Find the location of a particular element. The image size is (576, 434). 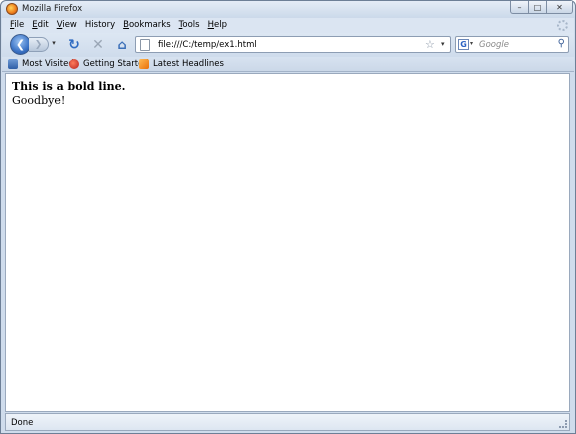

history-dropdown-icon: ▾ is located at coordinates (54, 44).